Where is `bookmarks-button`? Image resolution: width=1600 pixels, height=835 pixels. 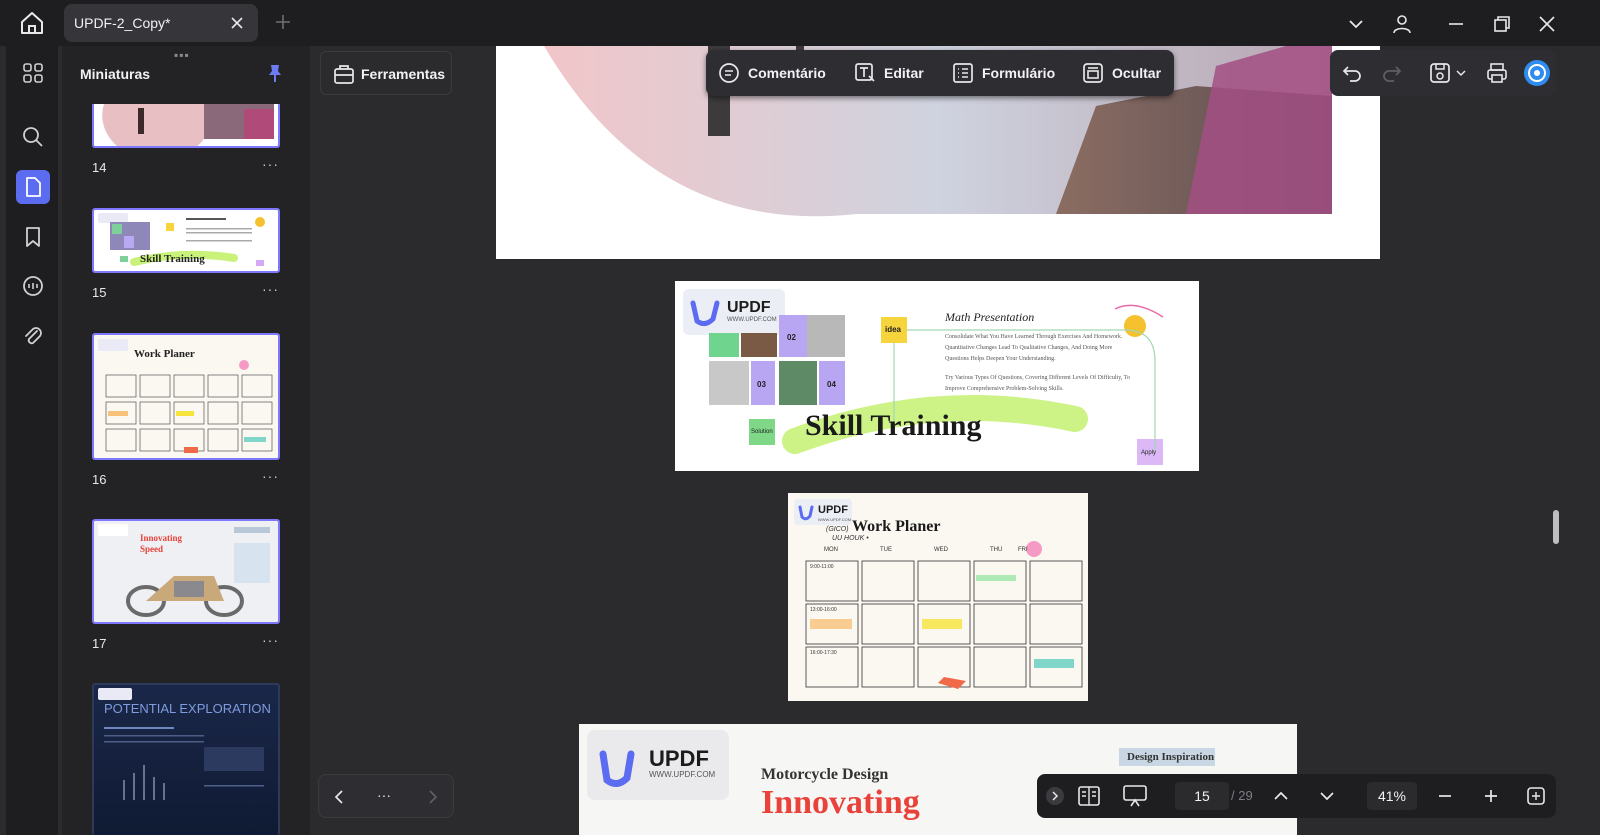
bookmarks-button is located at coordinates (33, 237).